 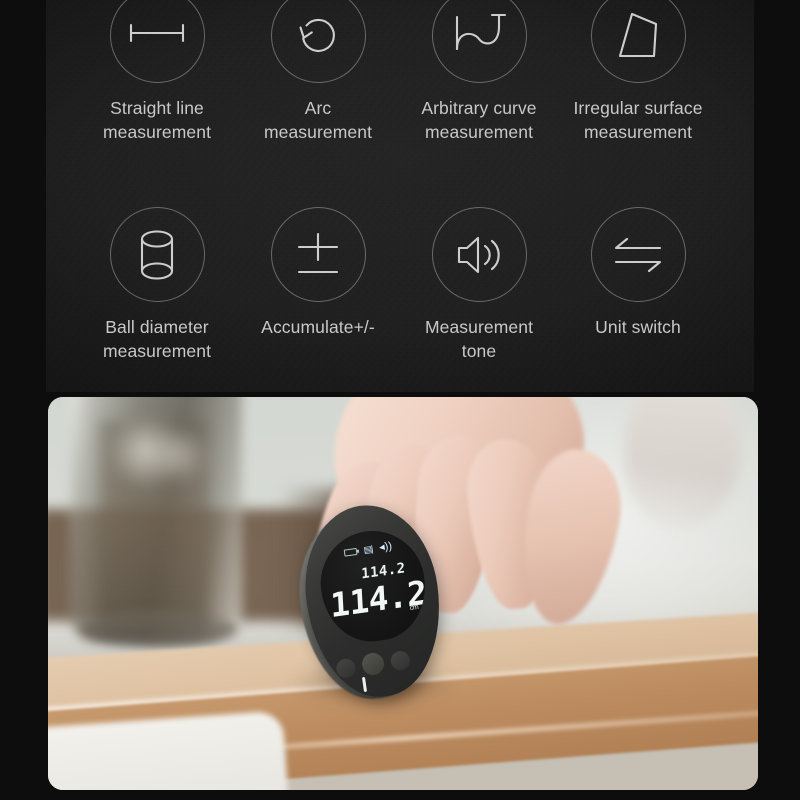 I want to click on plus-minus-icon, so click(x=318, y=254).